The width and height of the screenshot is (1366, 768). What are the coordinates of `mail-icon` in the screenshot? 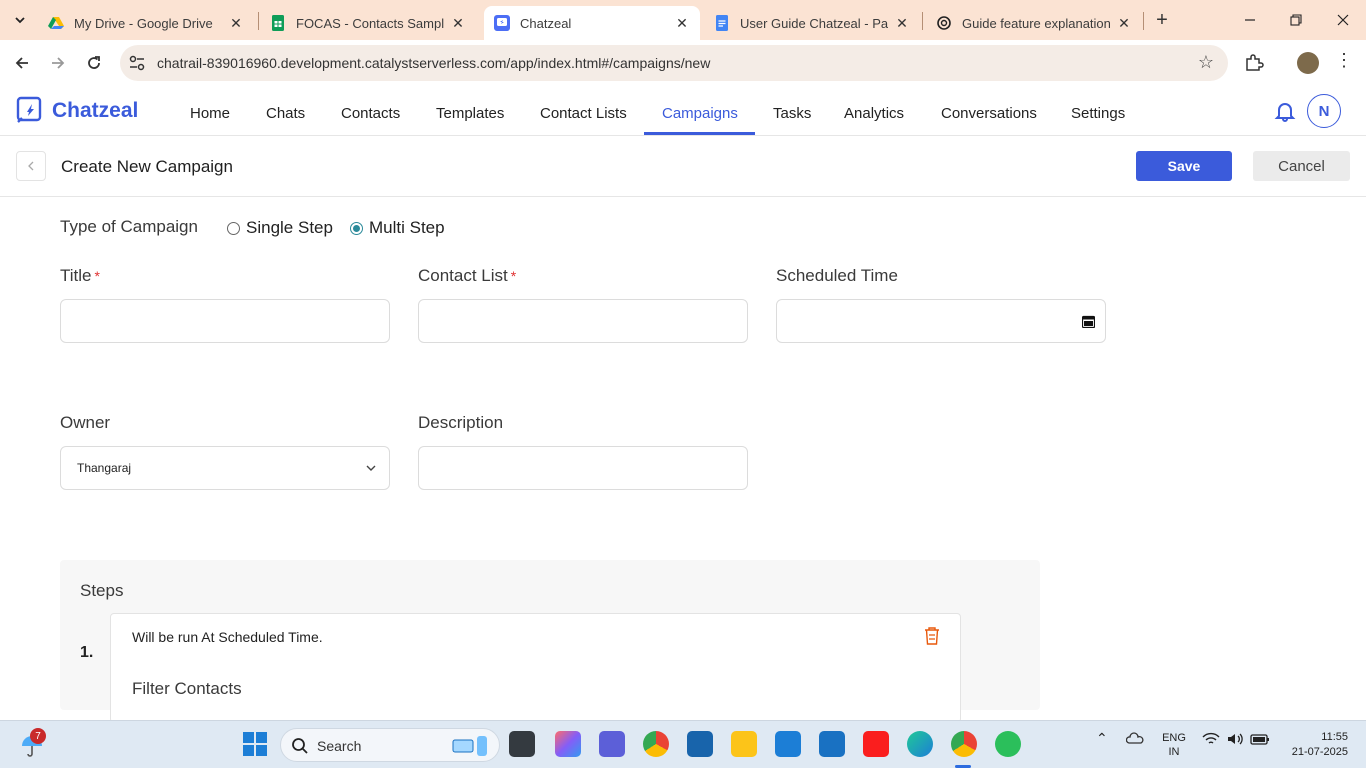 It's located at (788, 744).